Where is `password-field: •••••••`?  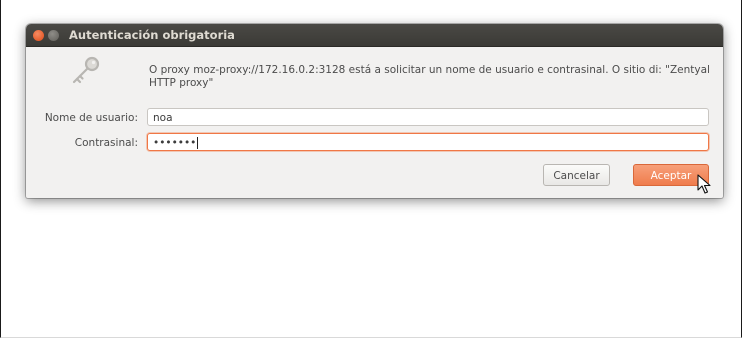 password-field: ••••••• is located at coordinates (428, 142).